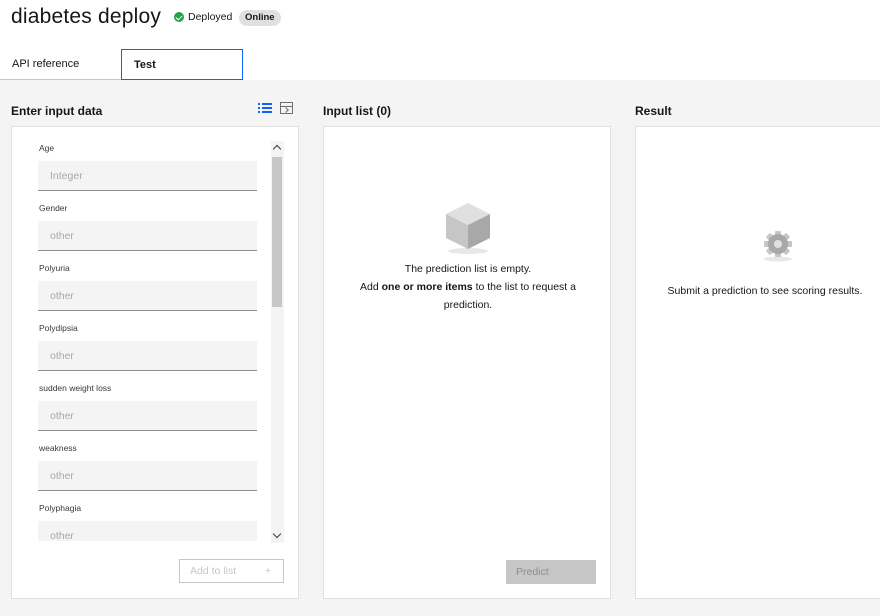 The width and height of the screenshot is (880, 616). What do you see at coordinates (260, 18) in the screenshot?
I see `status-badge: Online` at bounding box center [260, 18].